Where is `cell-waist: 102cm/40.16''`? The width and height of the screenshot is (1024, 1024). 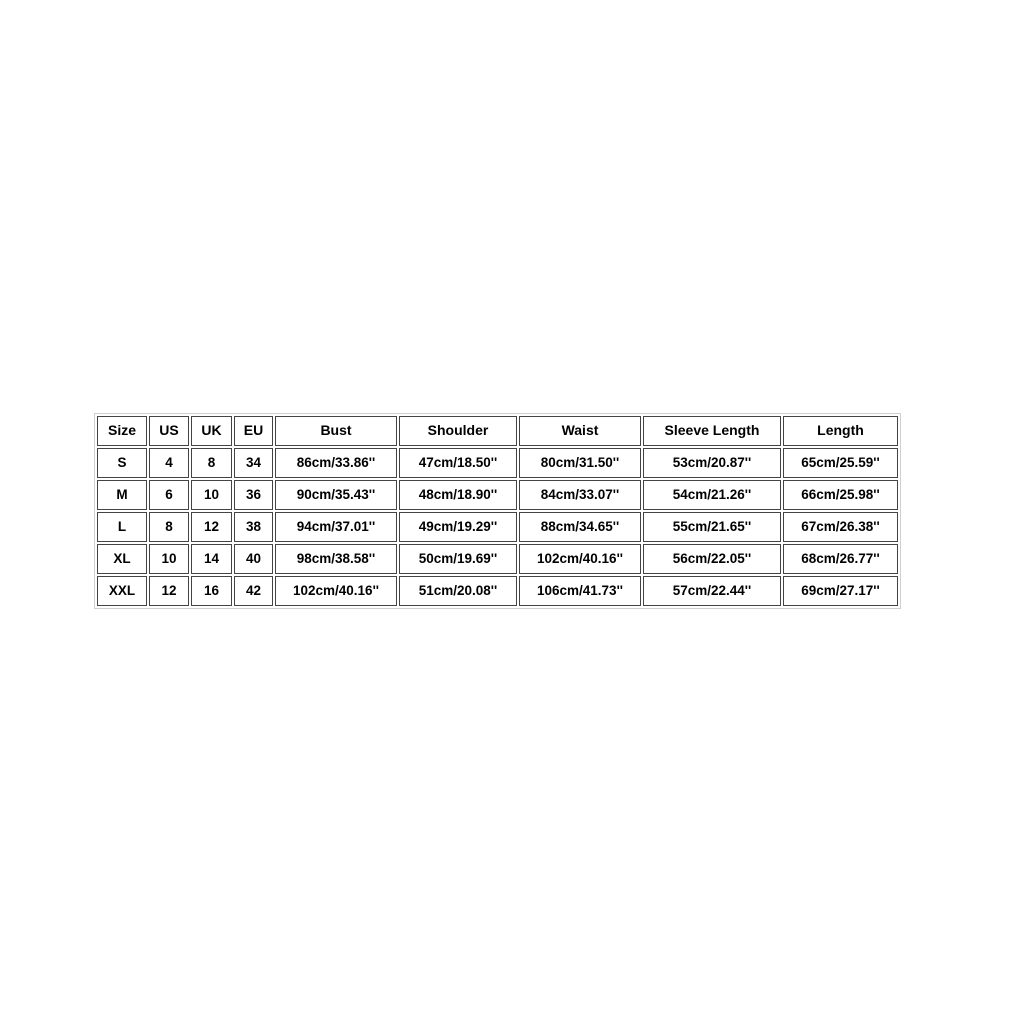 cell-waist: 102cm/40.16'' is located at coordinates (580, 559).